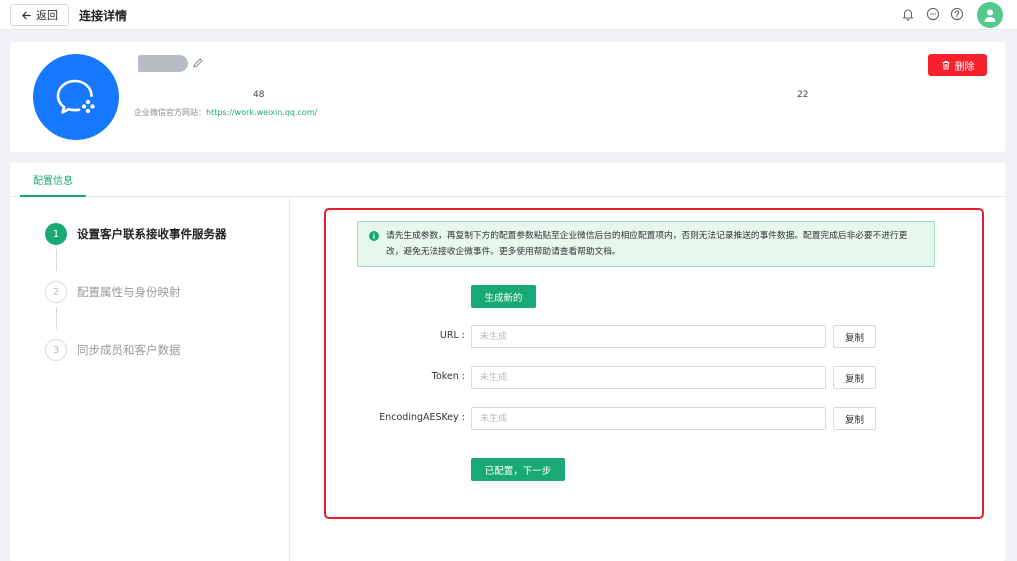  I want to click on step-3: 3 同步成员和客户数据, so click(113, 350).